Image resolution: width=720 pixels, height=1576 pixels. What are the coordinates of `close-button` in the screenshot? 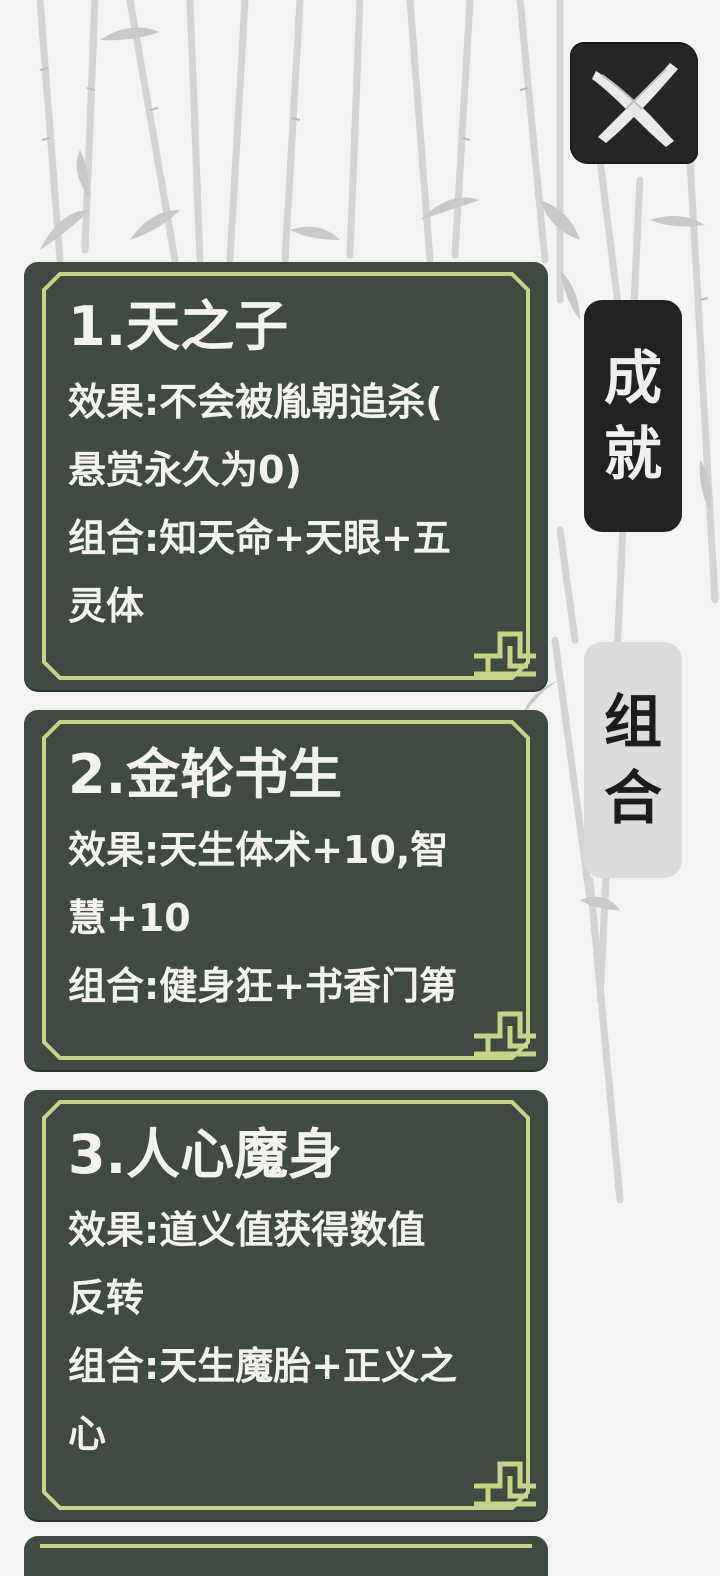 It's located at (634, 103).